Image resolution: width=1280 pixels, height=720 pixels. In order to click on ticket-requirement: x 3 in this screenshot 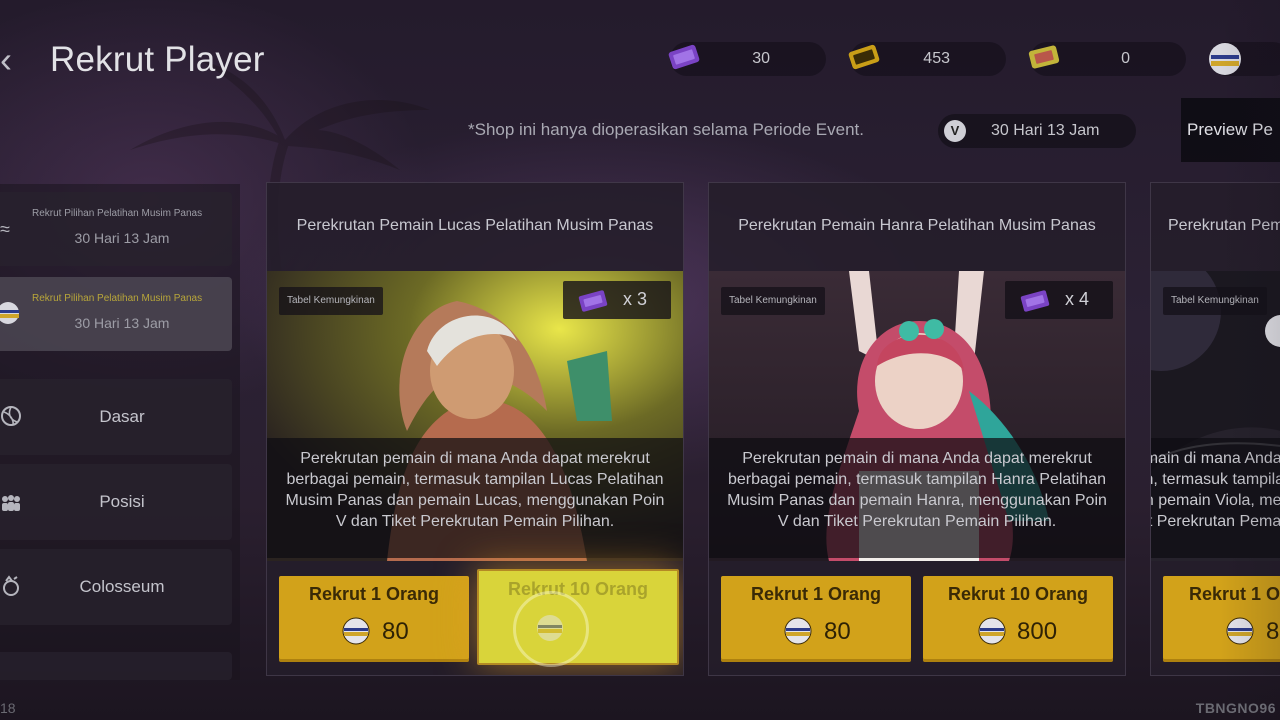, I will do `click(617, 300)`.